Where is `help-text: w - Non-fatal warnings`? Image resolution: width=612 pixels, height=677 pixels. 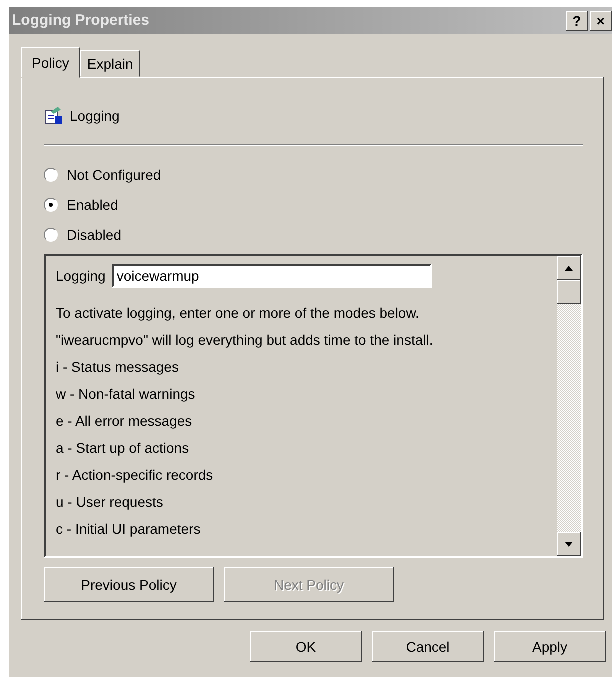
help-text: w - Non-fatal warnings is located at coordinates (126, 394).